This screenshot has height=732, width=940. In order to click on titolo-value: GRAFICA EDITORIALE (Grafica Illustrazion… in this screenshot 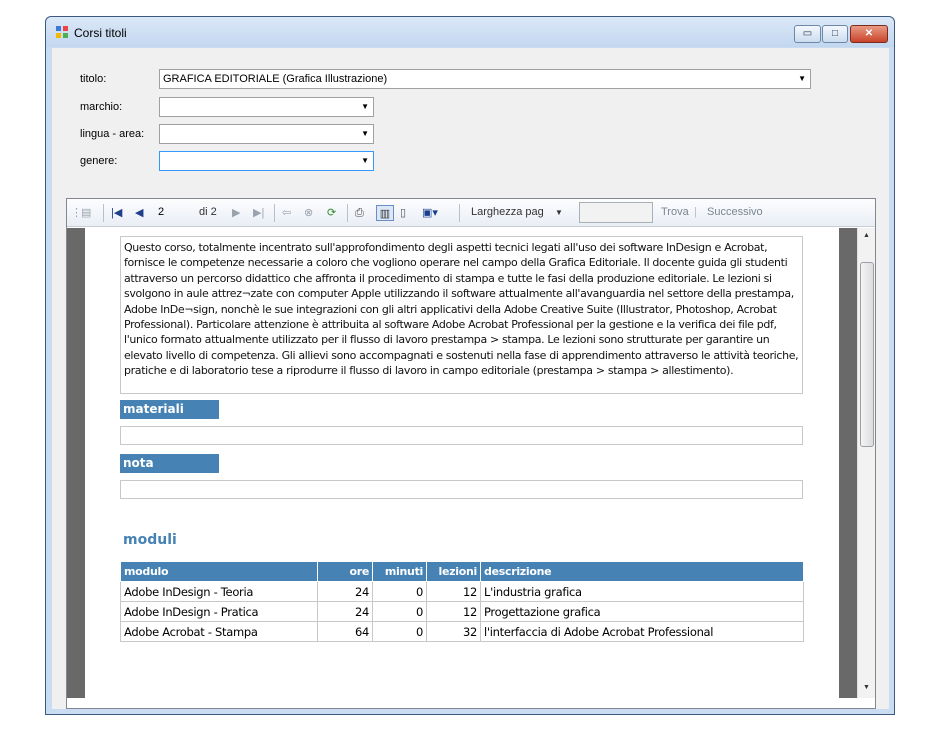, I will do `click(275, 79)`.